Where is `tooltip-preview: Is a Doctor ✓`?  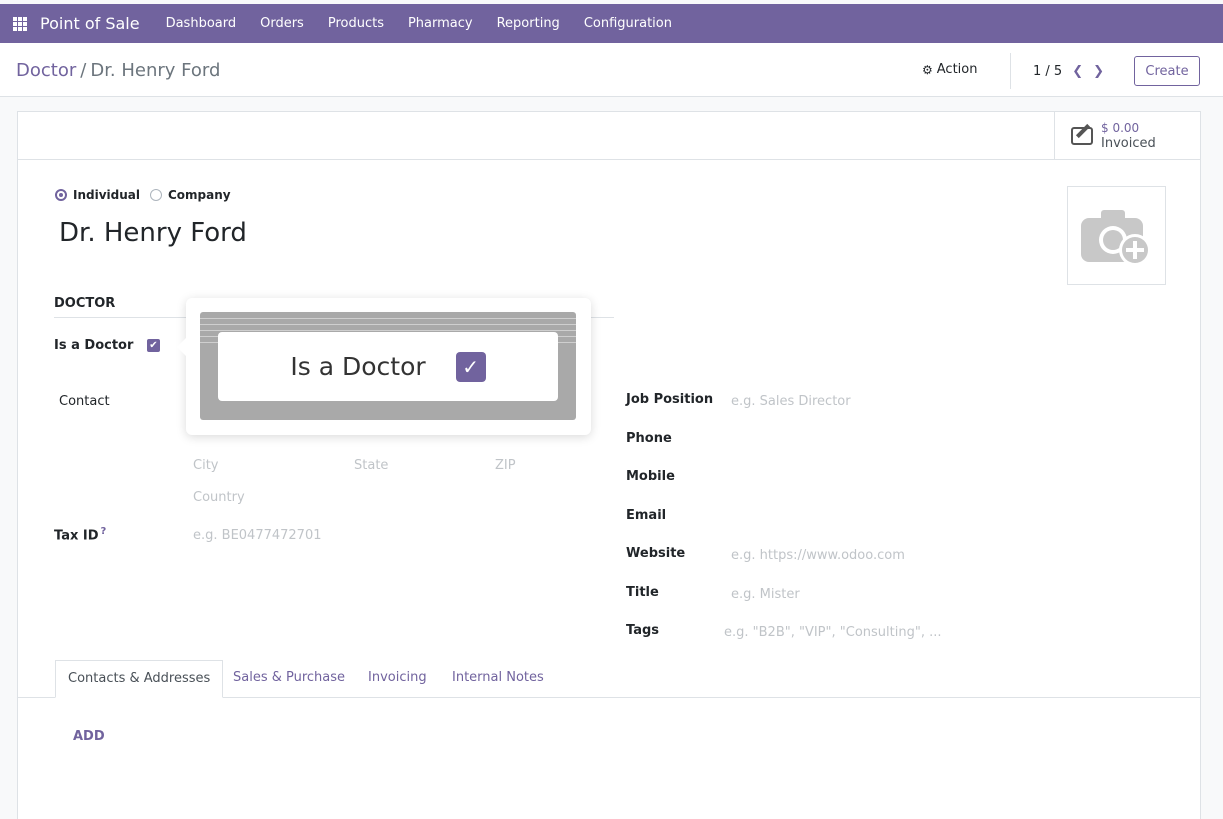
tooltip-preview: Is a Doctor ✓ is located at coordinates (388, 366).